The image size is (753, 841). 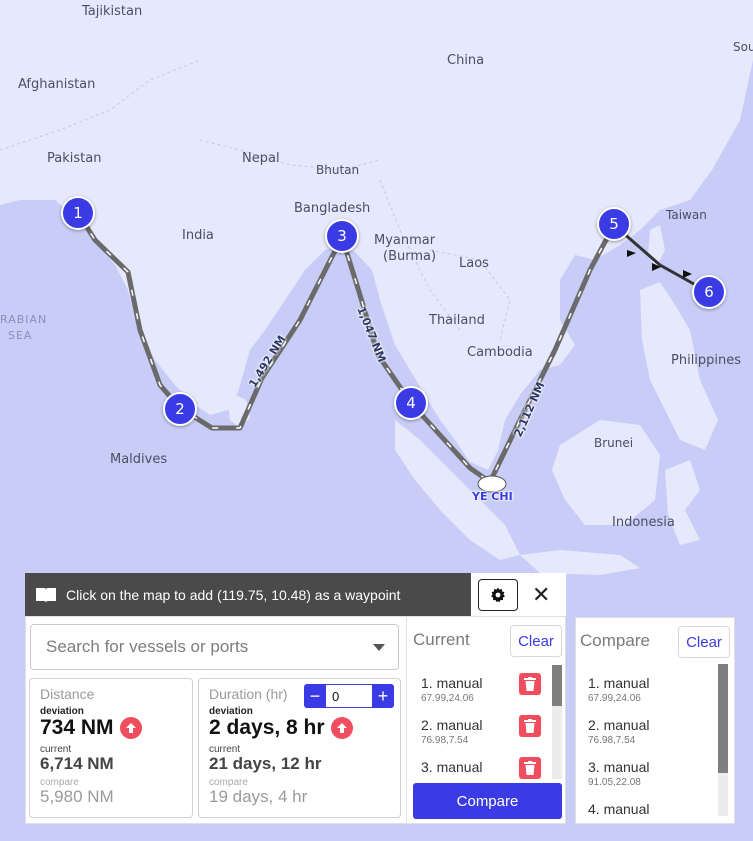 I want to click on list-item: 4. manual, so click(x=618, y=809).